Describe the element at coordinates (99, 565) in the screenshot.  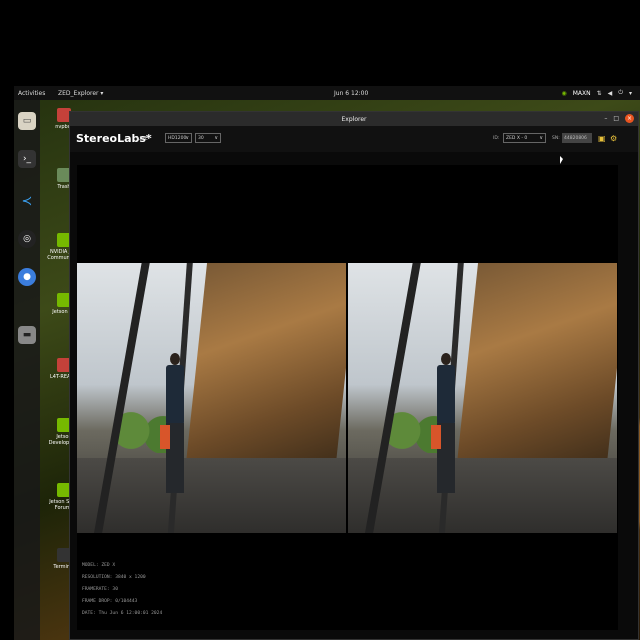
I see `info-model: MODEL: ZED X` at that location.